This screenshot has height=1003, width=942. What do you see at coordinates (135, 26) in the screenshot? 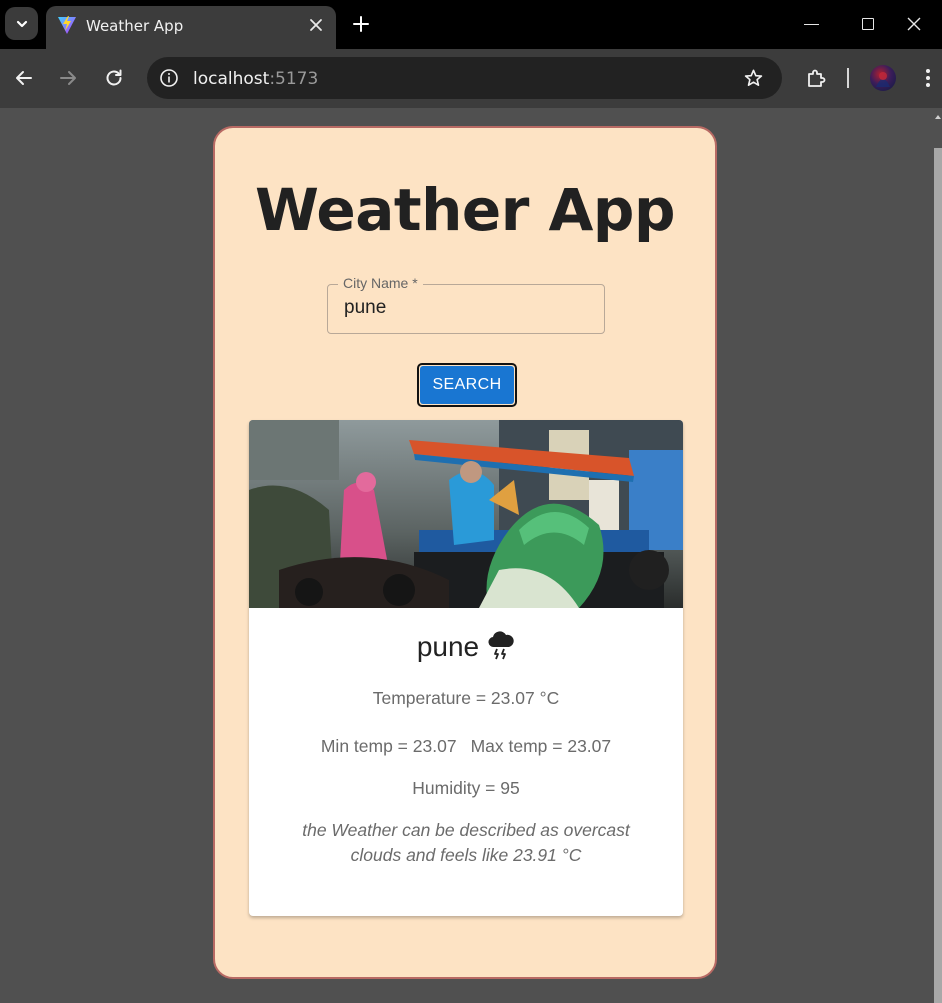
I see `tab-title: Weather App` at bounding box center [135, 26].